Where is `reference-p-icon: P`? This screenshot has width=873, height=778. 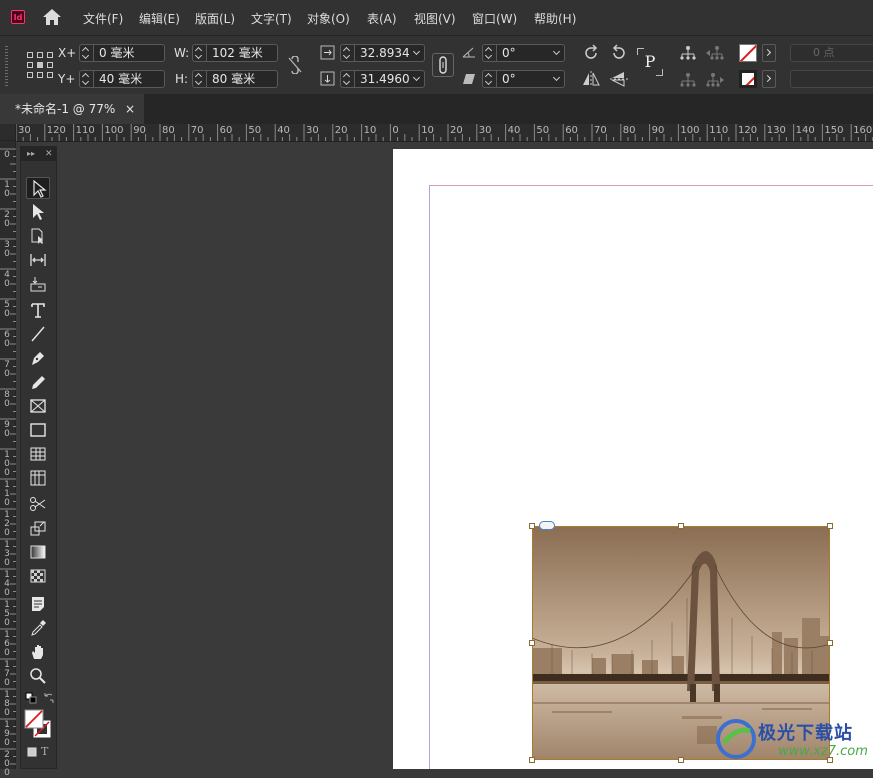
reference-p-icon: P is located at coordinates (650, 62).